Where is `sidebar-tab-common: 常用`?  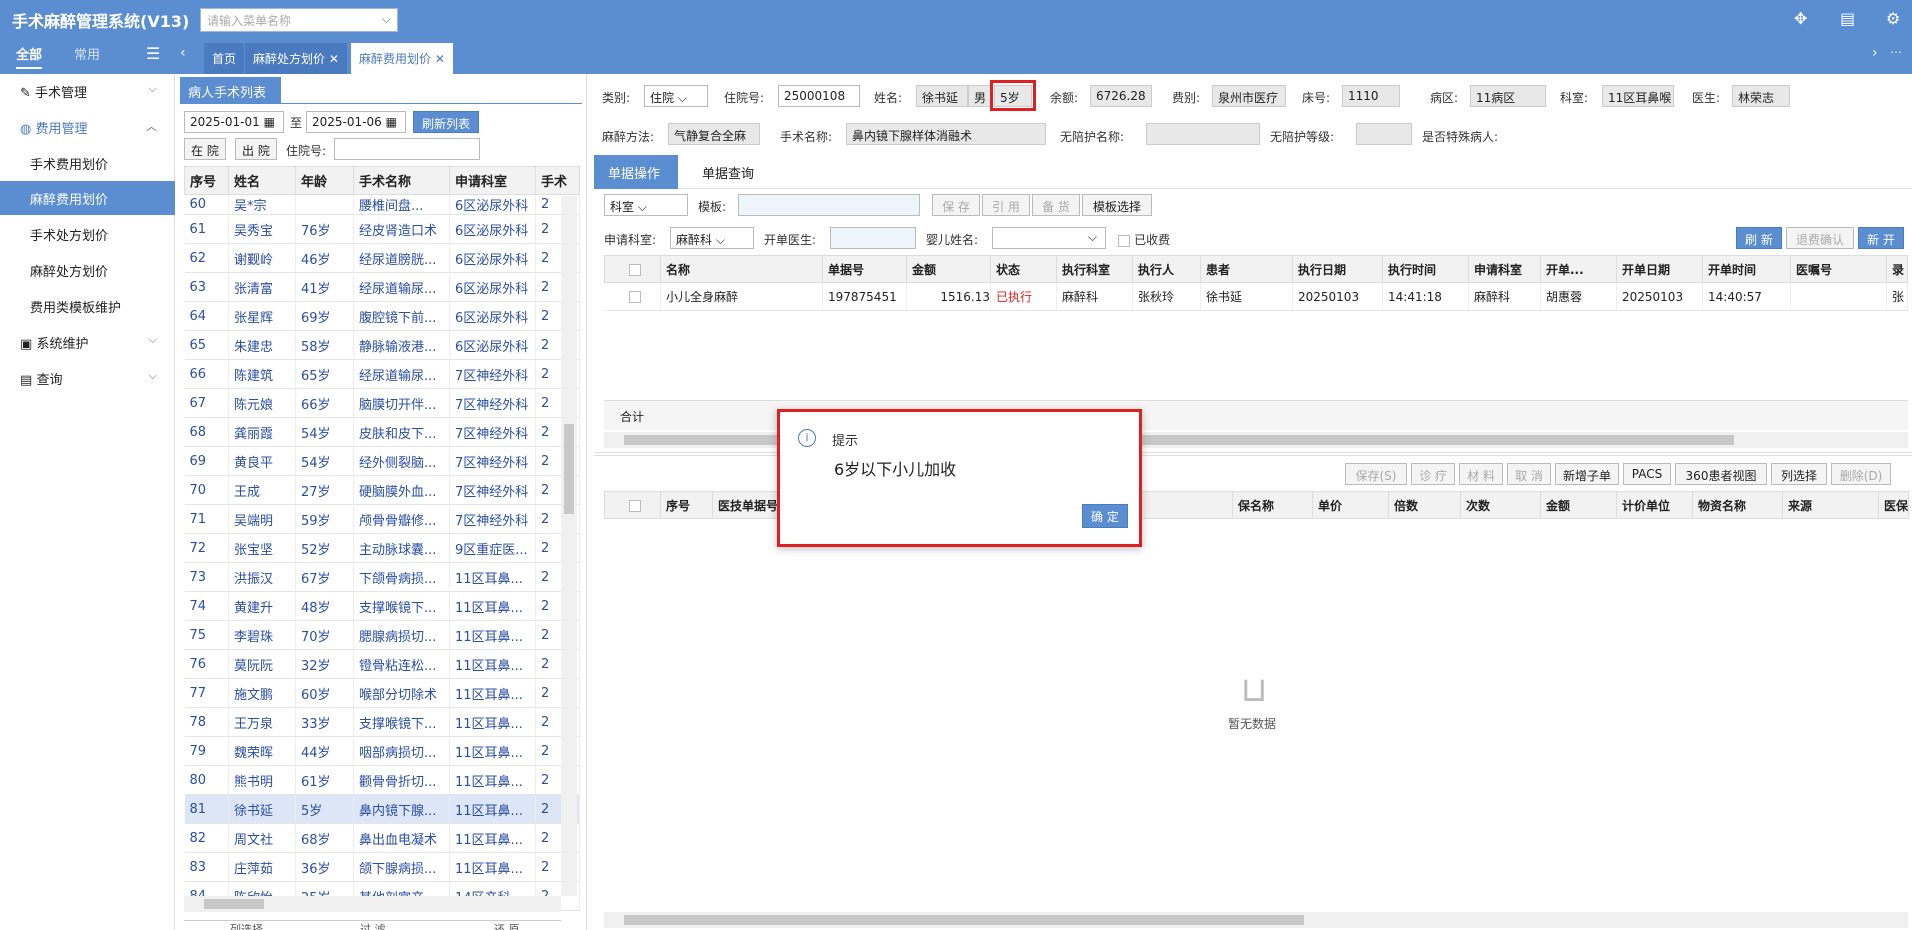 sidebar-tab-common: 常用 is located at coordinates (87, 53).